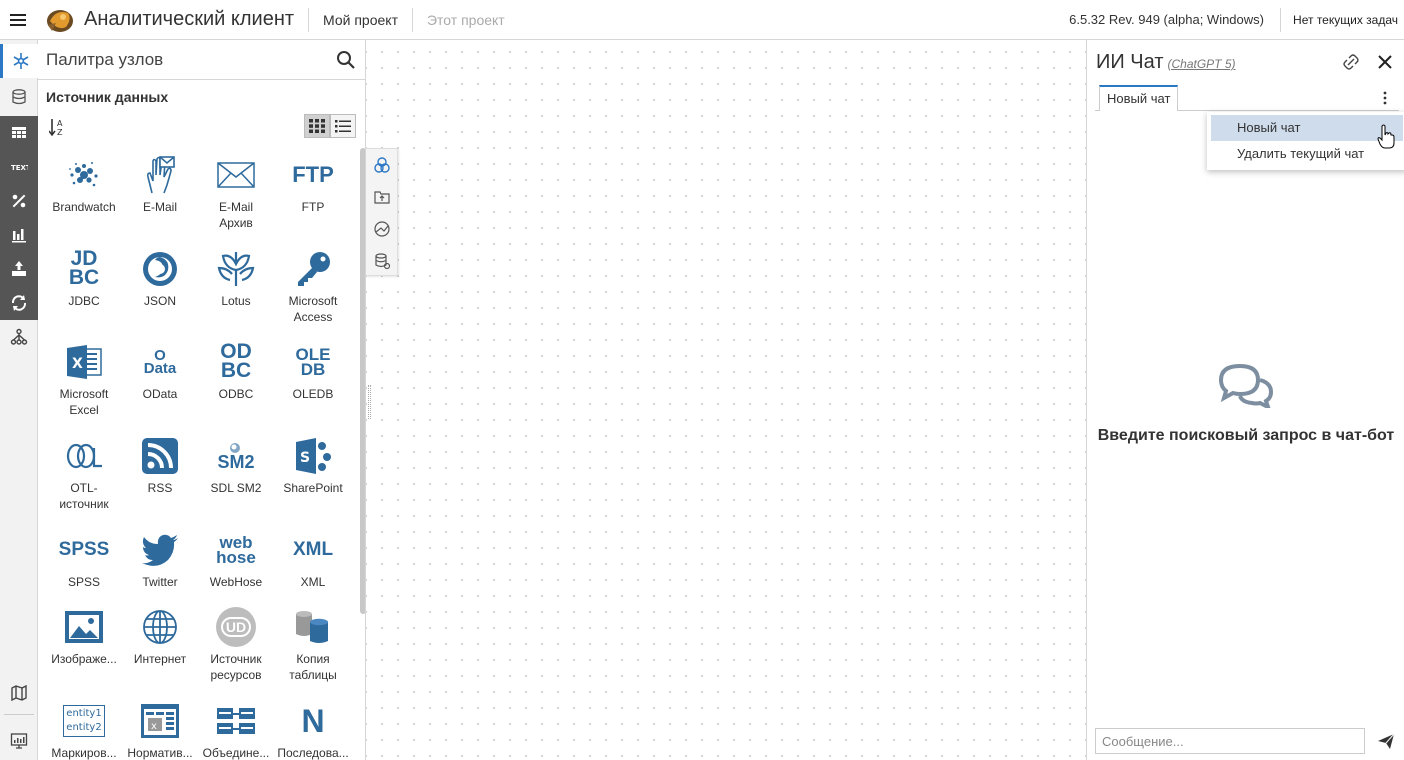  What do you see at coordinates (77, 364) in the screenshot?
I see `svg-text: X` at bounding box center [77, 364].